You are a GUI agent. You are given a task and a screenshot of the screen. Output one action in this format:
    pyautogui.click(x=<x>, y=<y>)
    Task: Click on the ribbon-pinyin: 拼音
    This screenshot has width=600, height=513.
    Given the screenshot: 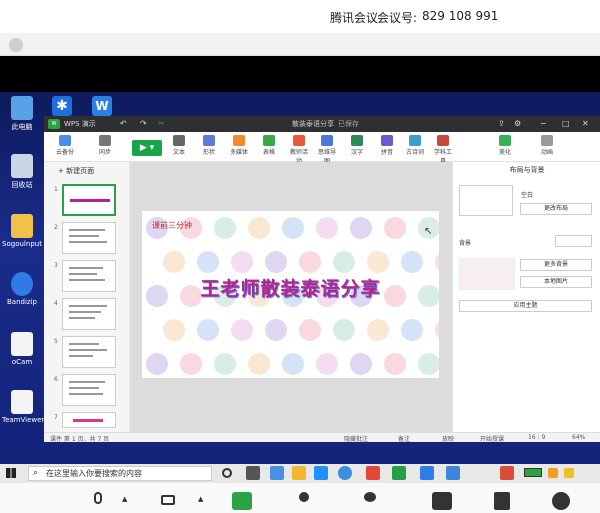 What is the action you would take?
    pyautogui.click(x=387, y=145)
    